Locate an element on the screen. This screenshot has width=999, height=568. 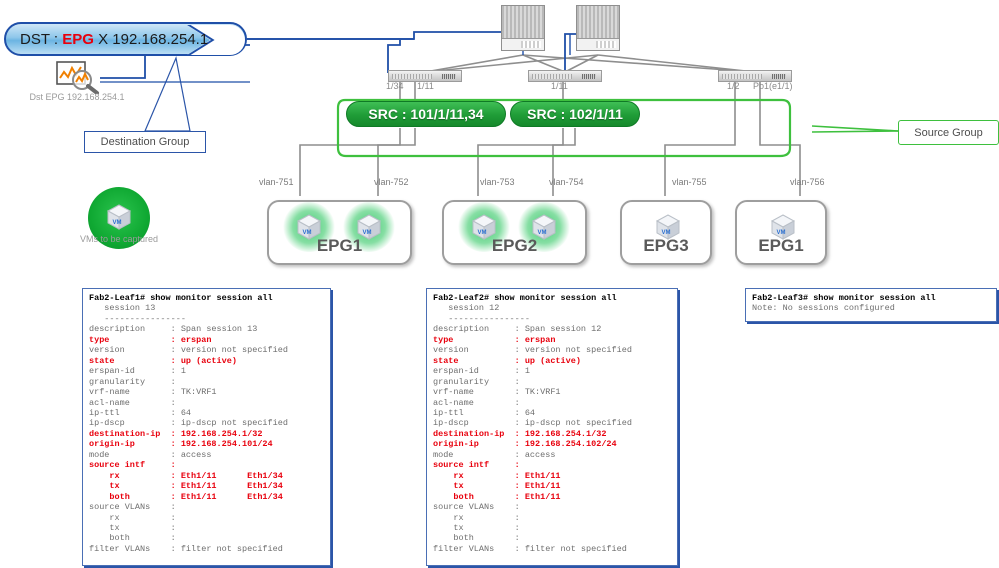
vlan-label-754: vlan-754 is located at coordinates (566, 182).